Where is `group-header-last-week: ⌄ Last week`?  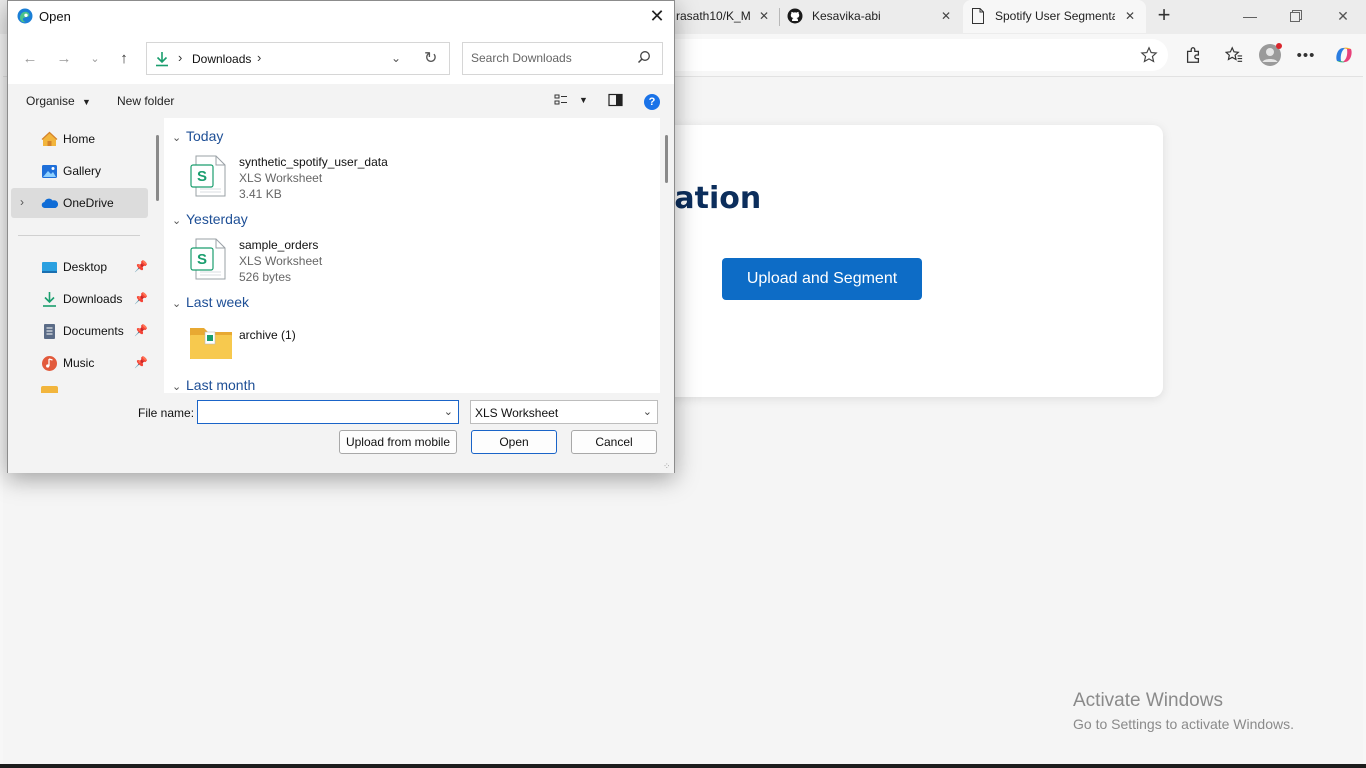
group-header-last-week: ⌄ Last week is located at coordinates (210, 302).